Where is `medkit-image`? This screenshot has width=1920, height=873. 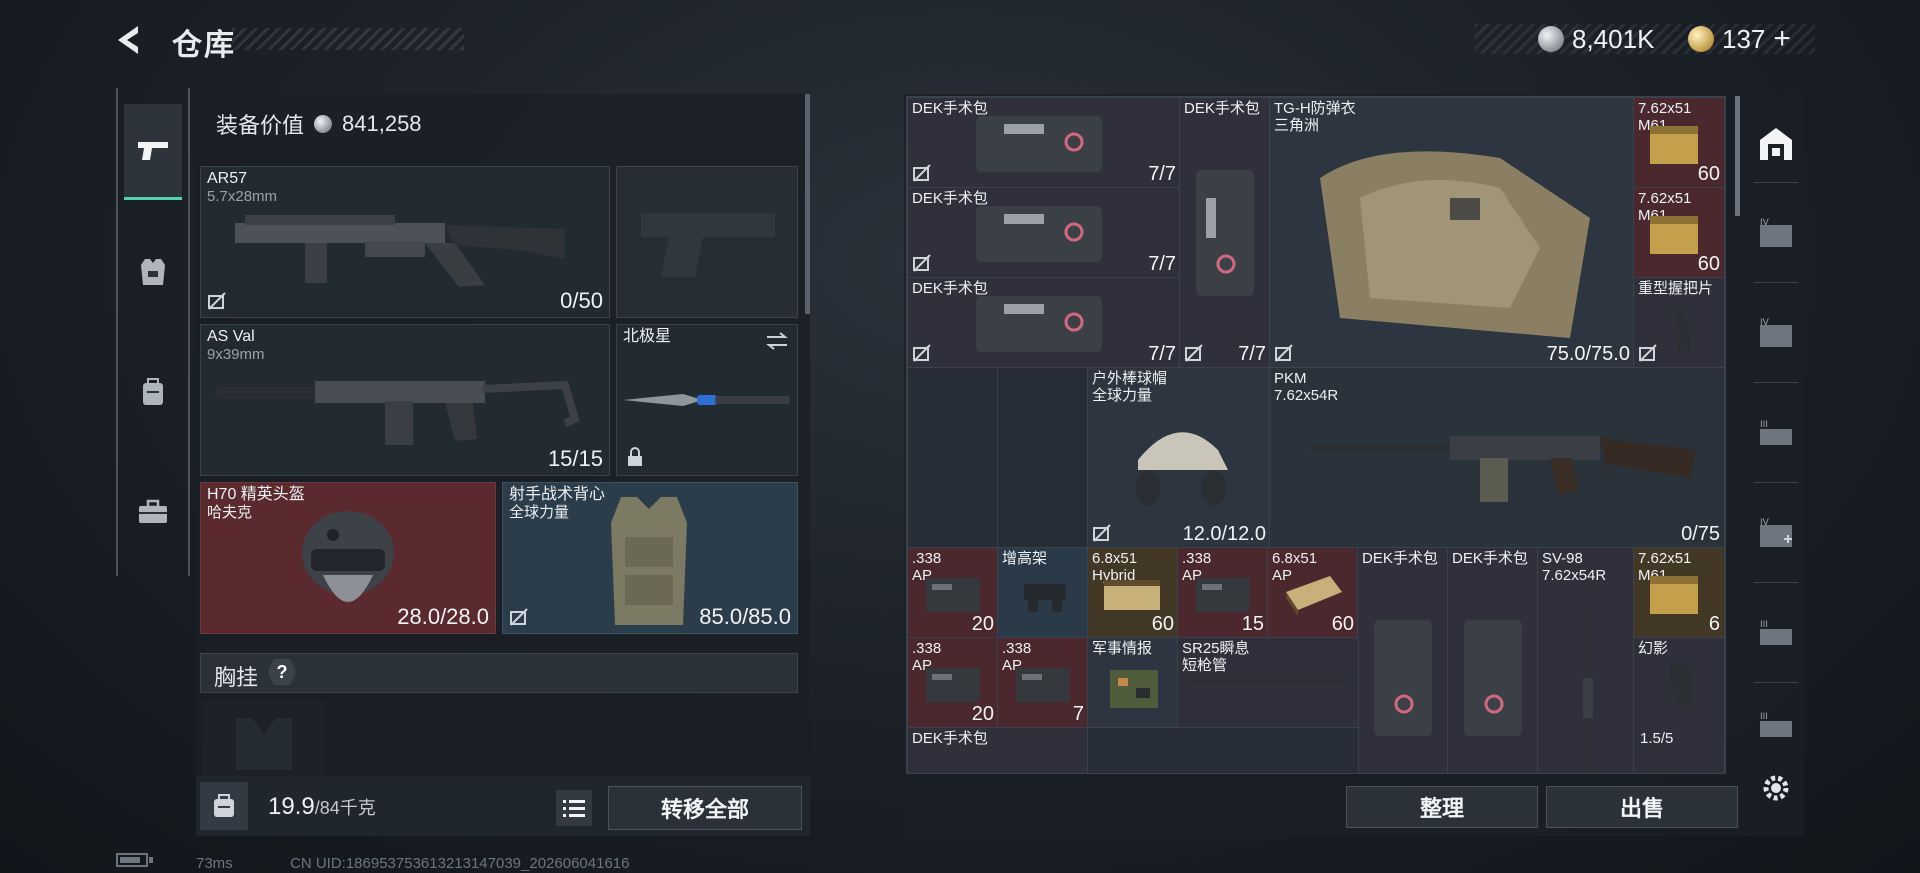 medkit-image is located at coordinates (1225, 233).